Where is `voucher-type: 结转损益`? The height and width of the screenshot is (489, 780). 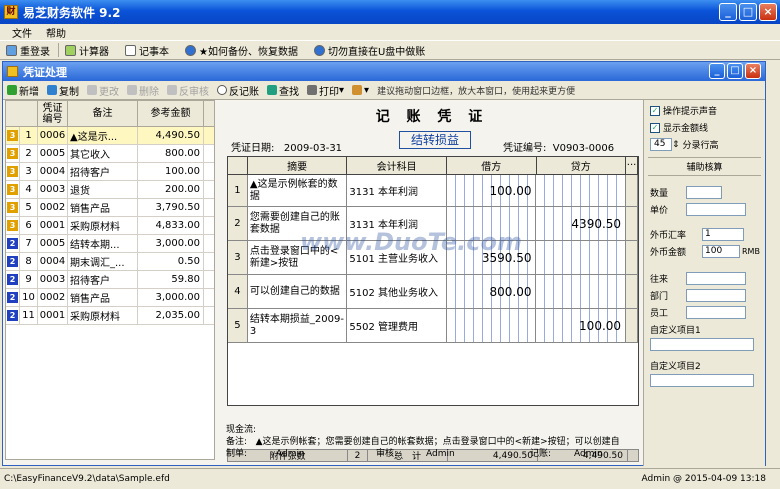 voucher-type: 结转损益 is located at coordinates (435, 140).